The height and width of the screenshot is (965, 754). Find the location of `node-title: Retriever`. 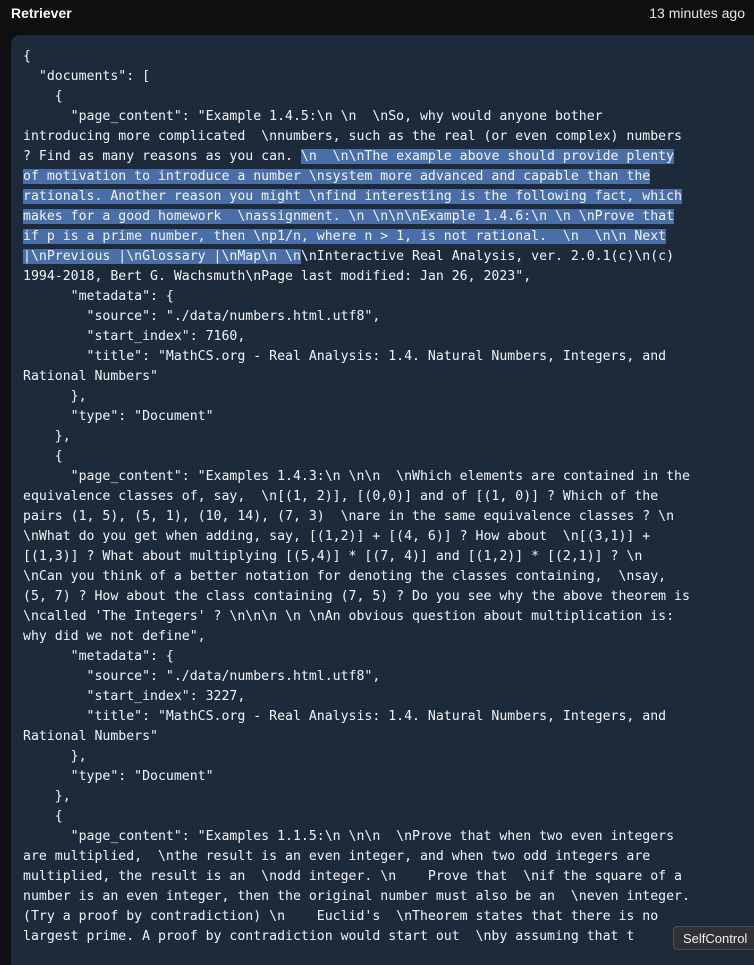

node-title: Retriever is located at coordinates (41, 13).